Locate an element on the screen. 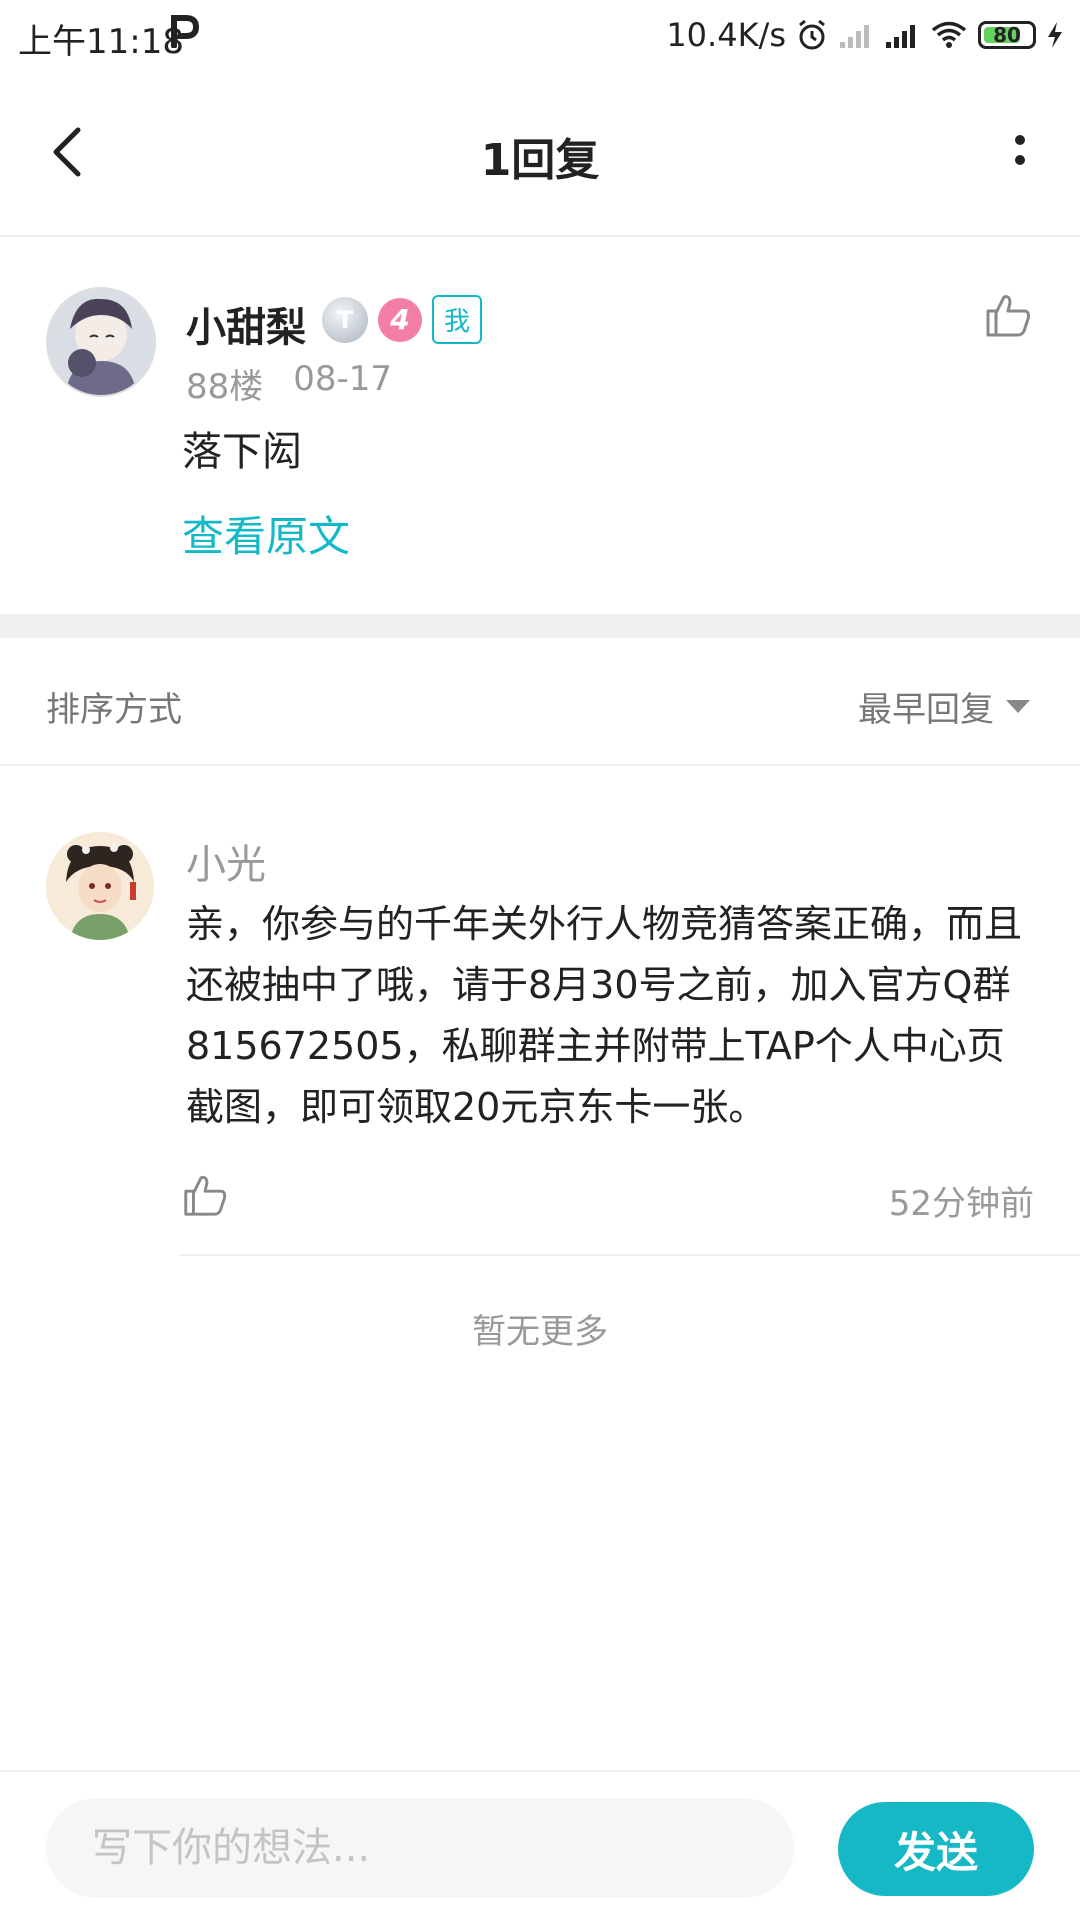  reply-username: 小光 is located at coordinates (226, 861).